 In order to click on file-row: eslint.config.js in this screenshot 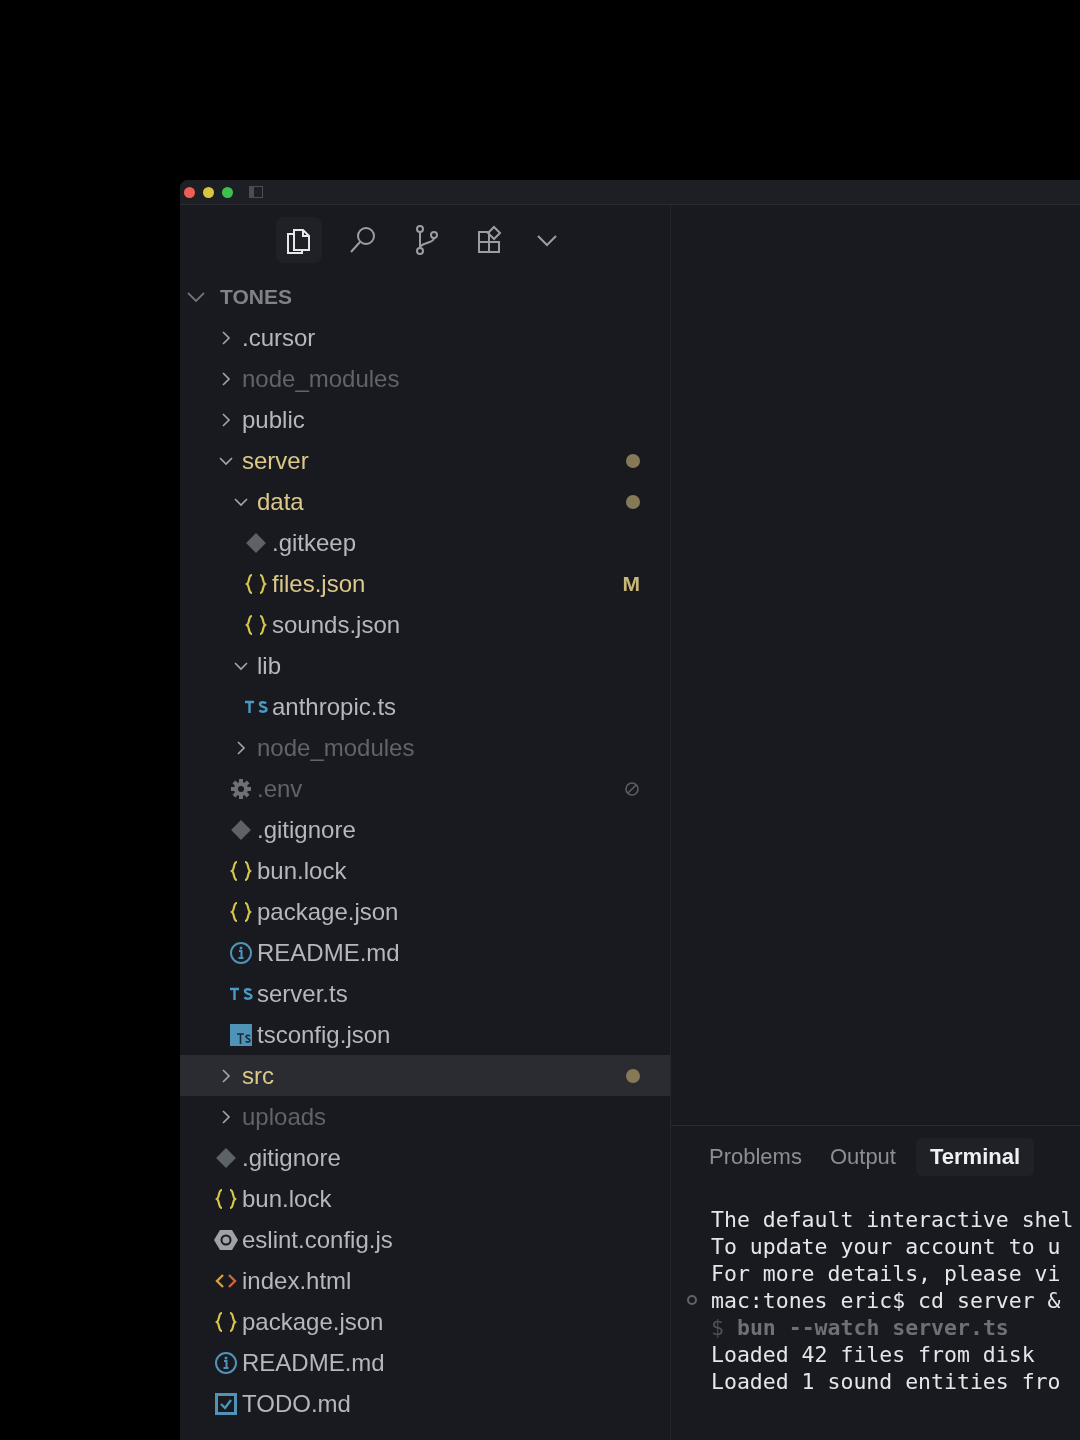, I will do `click(425, 1239)`.